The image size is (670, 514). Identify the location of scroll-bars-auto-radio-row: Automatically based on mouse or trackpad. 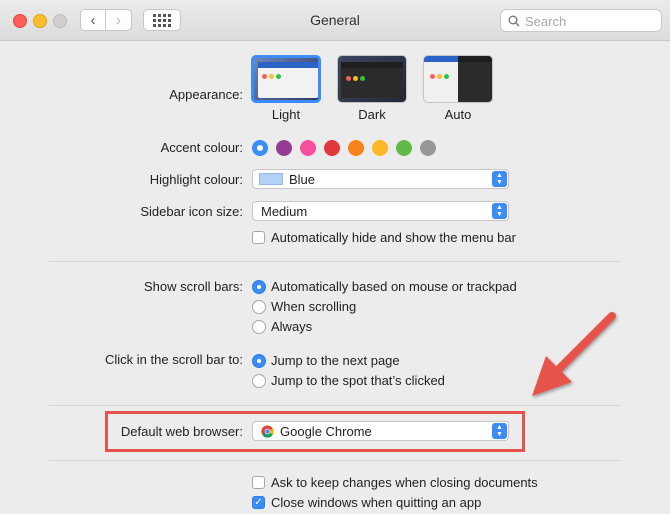
(384, 286).